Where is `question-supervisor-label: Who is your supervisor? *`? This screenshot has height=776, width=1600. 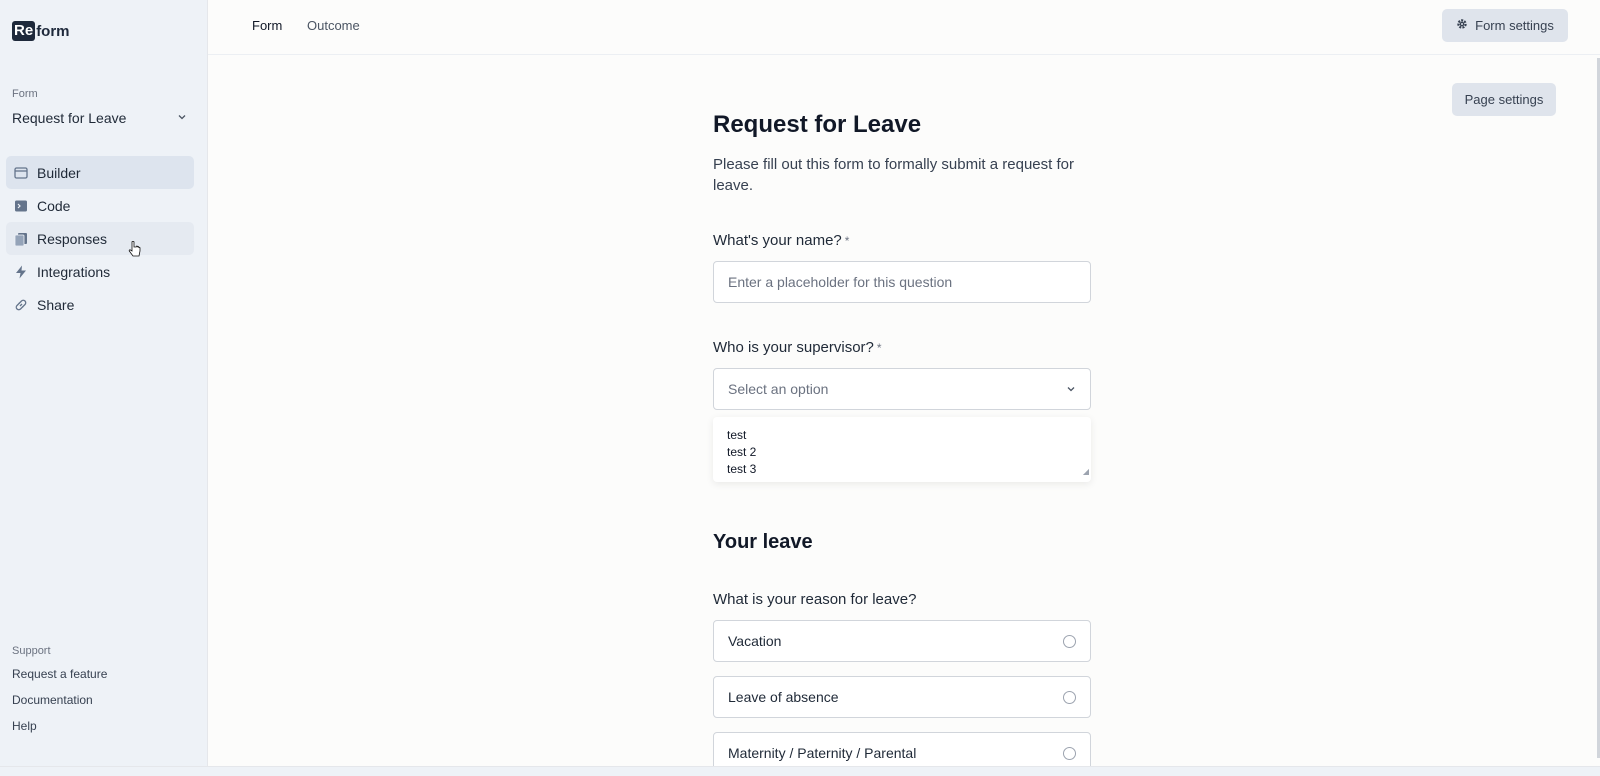
question-supervisor-label: Who is your supervisor? * is located at coordinates (797, 347).